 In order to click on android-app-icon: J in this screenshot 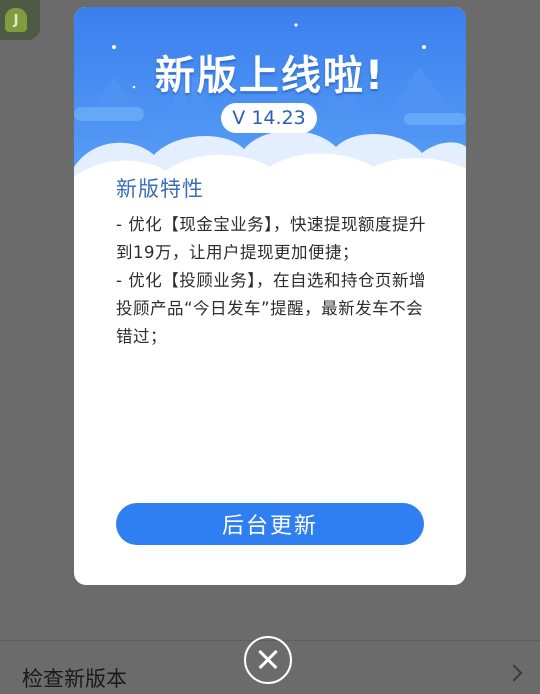, I will do `click(20, 20)`.